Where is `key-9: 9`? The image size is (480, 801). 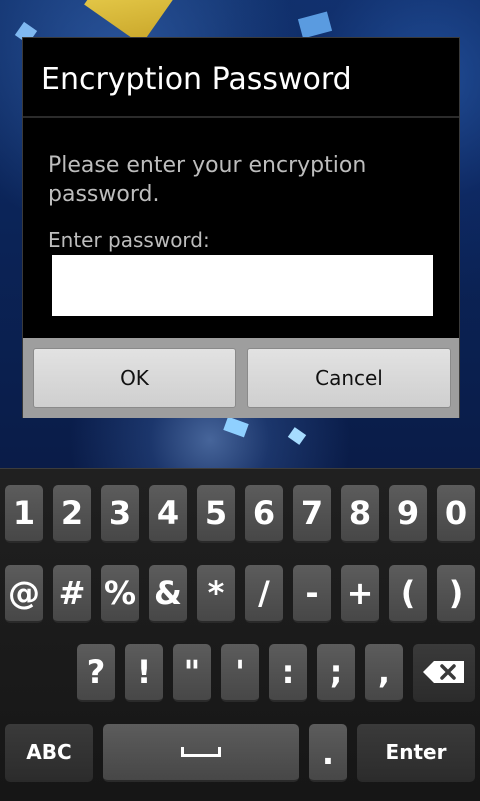 key-9: 9 is located at coordinates (408, 514).